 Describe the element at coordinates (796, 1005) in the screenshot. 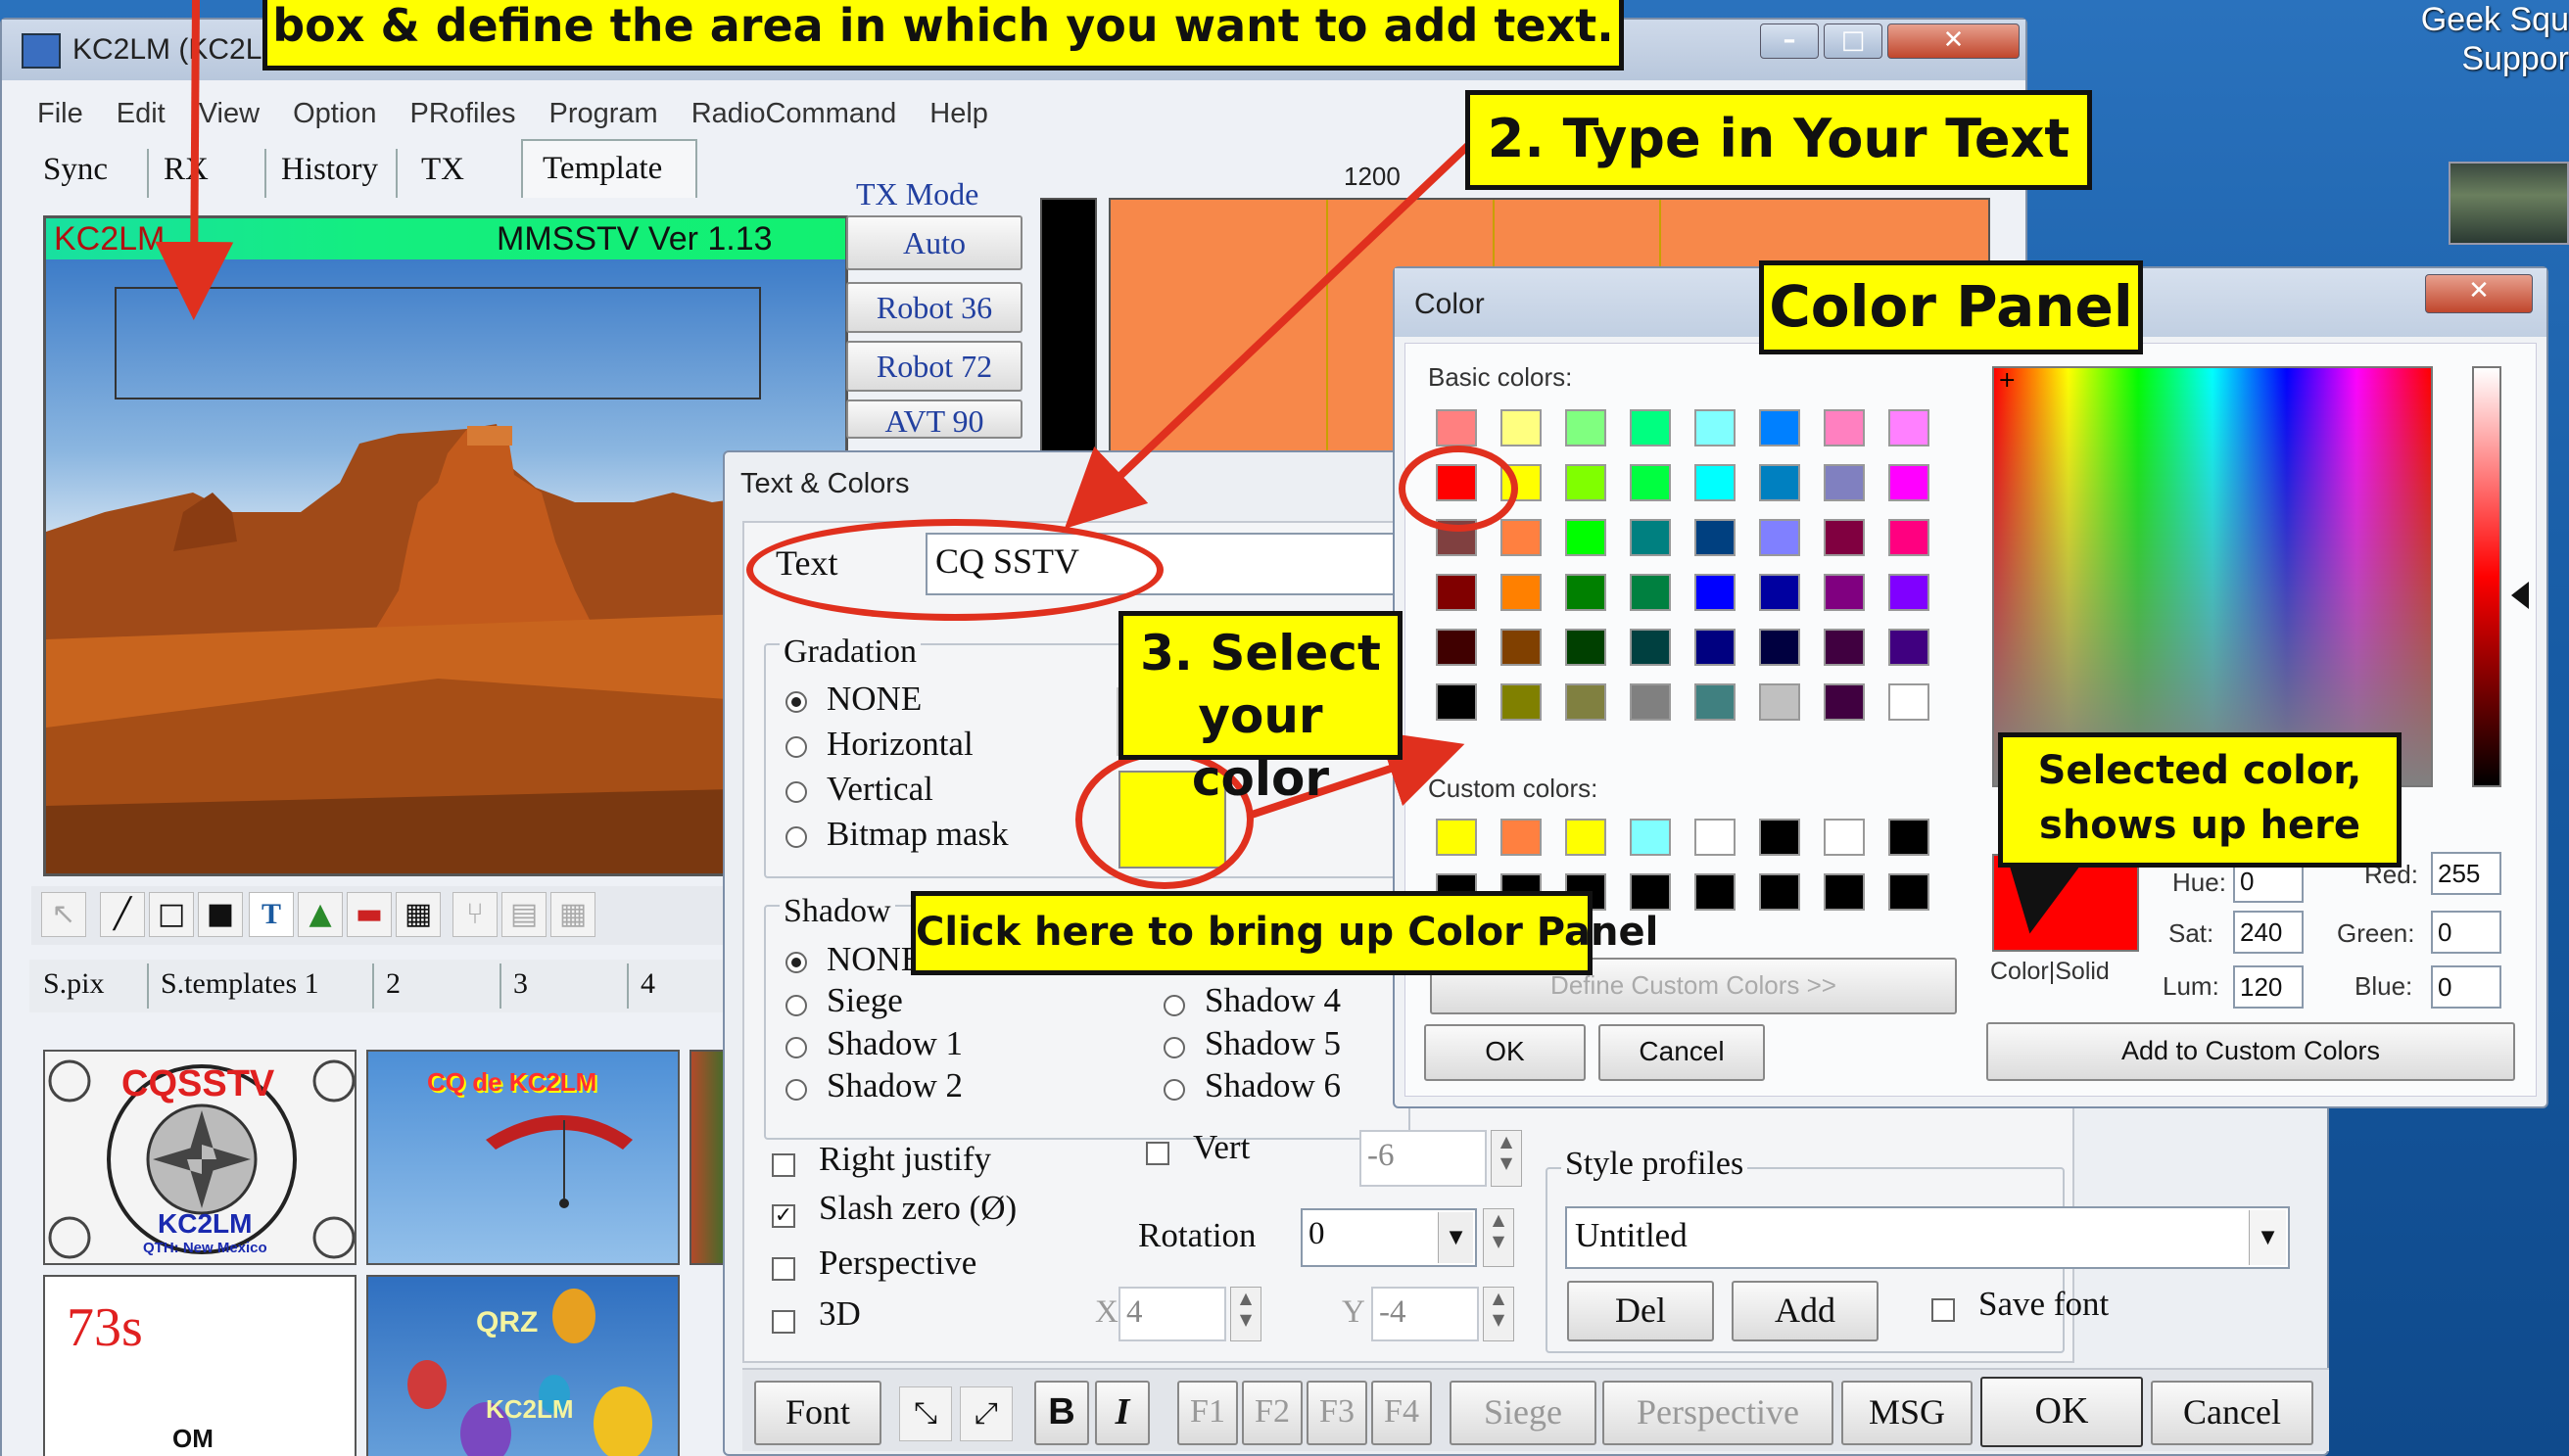

I see `shadow-siege-radio` at that location.